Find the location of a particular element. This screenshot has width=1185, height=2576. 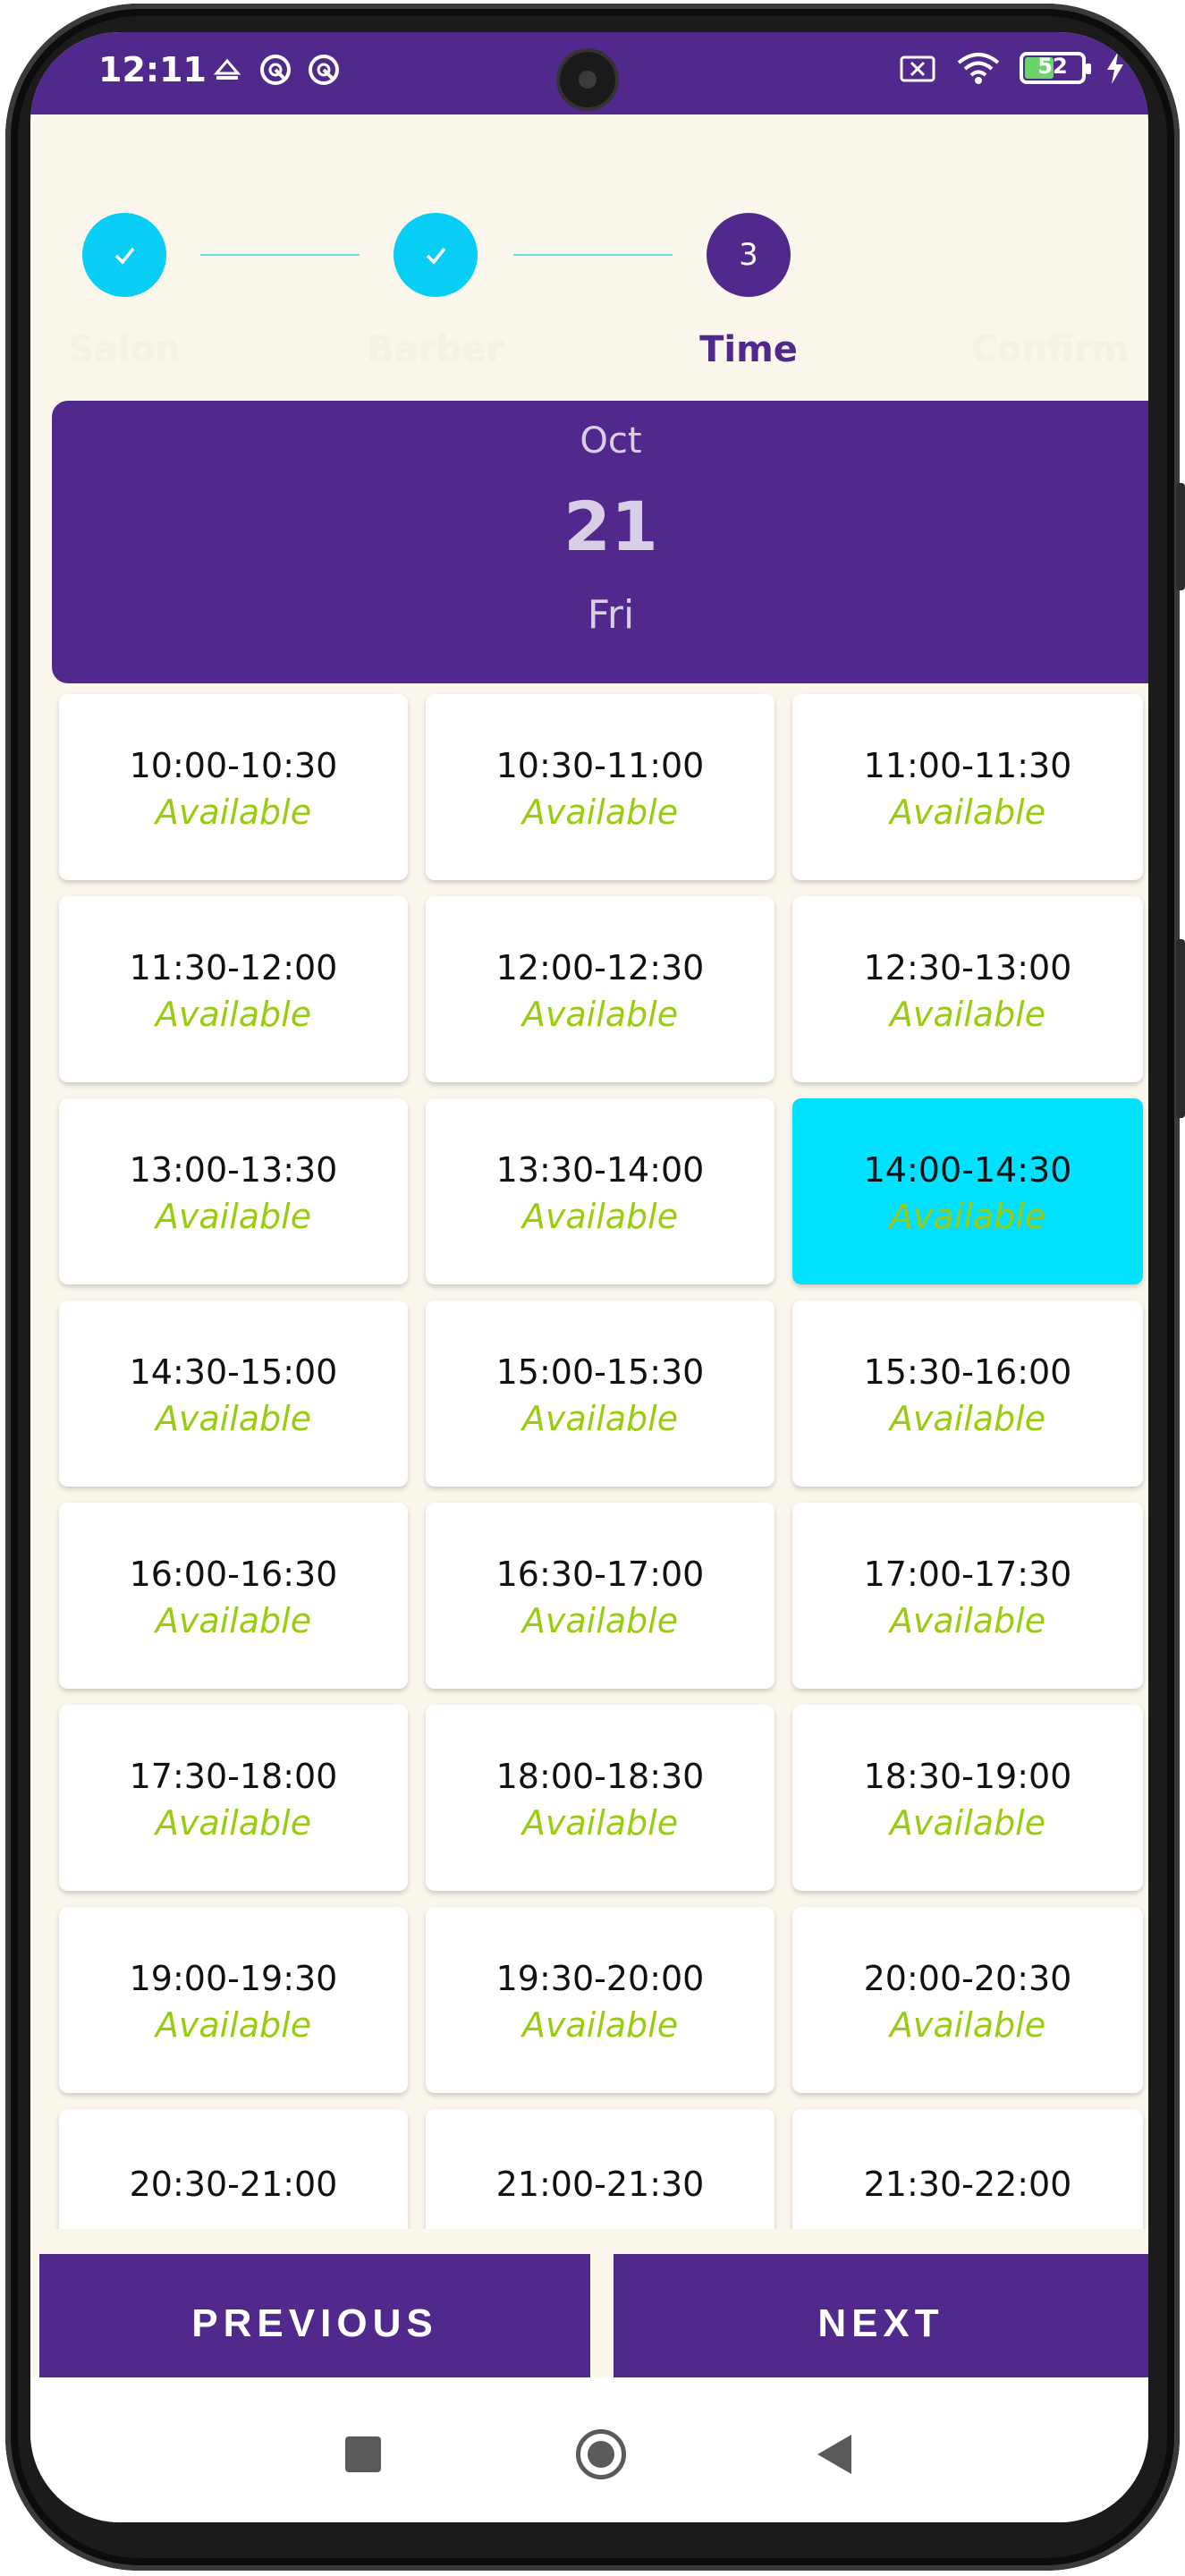

time-slot: 18:00-18:30 Available is located at coordinates (600, 1798).